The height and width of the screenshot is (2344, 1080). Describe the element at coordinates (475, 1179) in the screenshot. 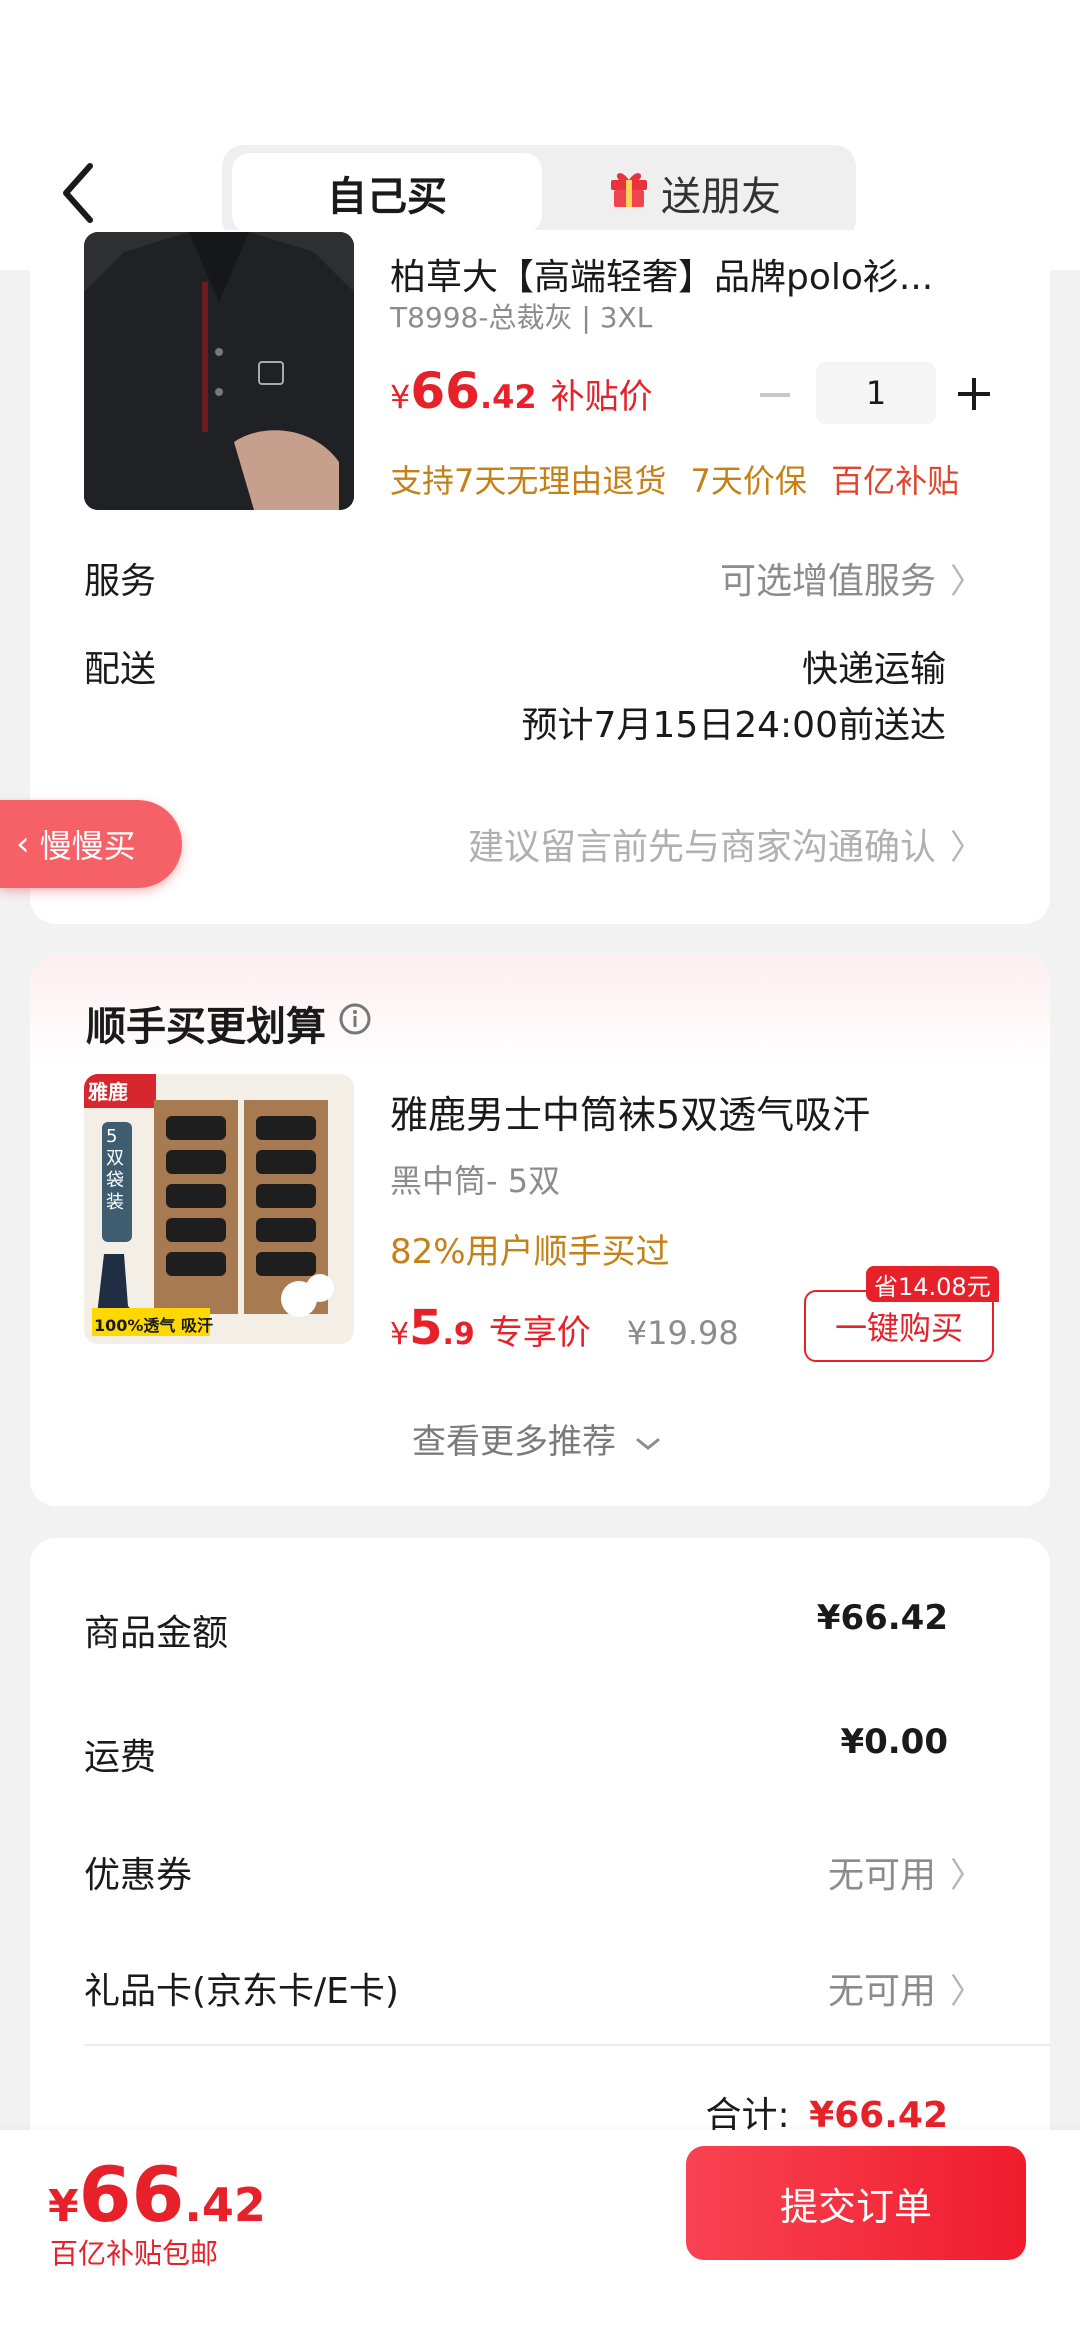

I see `addon-spec: 黑中筒- 5双` at that location.